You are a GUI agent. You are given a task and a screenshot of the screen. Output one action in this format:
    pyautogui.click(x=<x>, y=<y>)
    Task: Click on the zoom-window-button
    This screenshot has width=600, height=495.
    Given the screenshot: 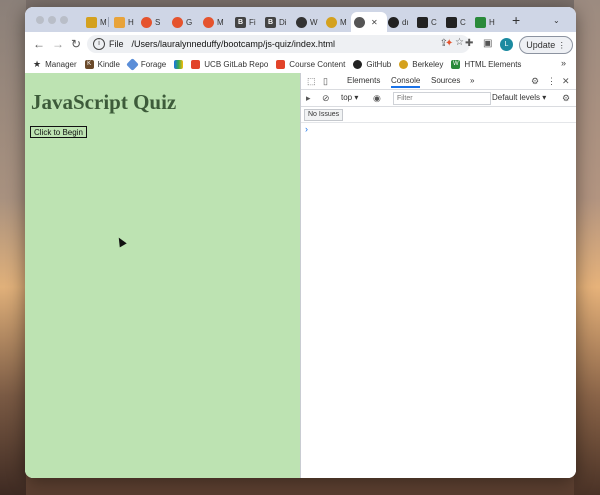 What is the action you would take?
    pyautogui.click(x=64, y=20)
    